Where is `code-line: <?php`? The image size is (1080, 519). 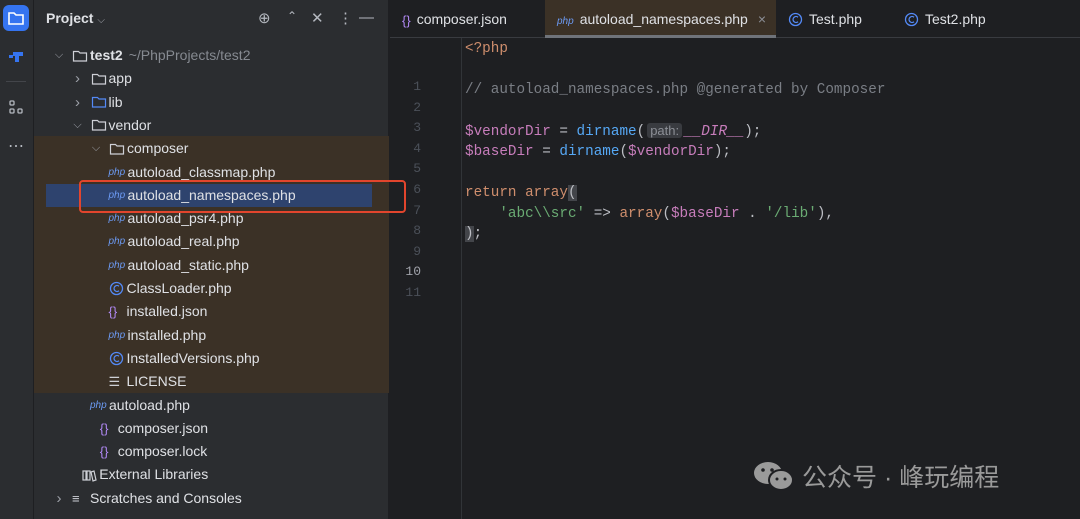 code-line: <?php is located at coordinates (486, 49).